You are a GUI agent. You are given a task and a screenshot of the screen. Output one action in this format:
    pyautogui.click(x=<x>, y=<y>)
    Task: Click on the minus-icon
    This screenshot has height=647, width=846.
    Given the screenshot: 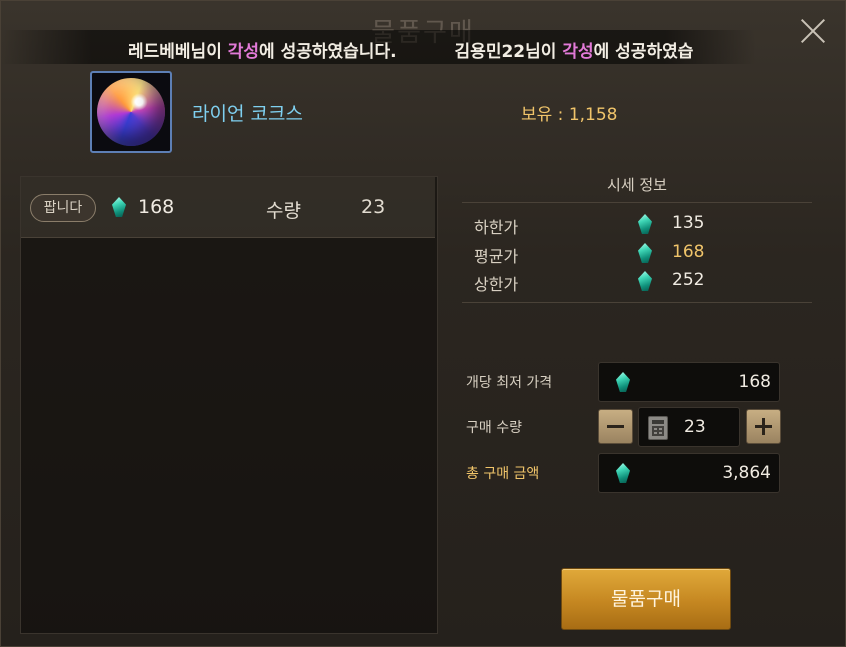 What is the action you would take?
    pyautogui.click(x=615, y=426)
    